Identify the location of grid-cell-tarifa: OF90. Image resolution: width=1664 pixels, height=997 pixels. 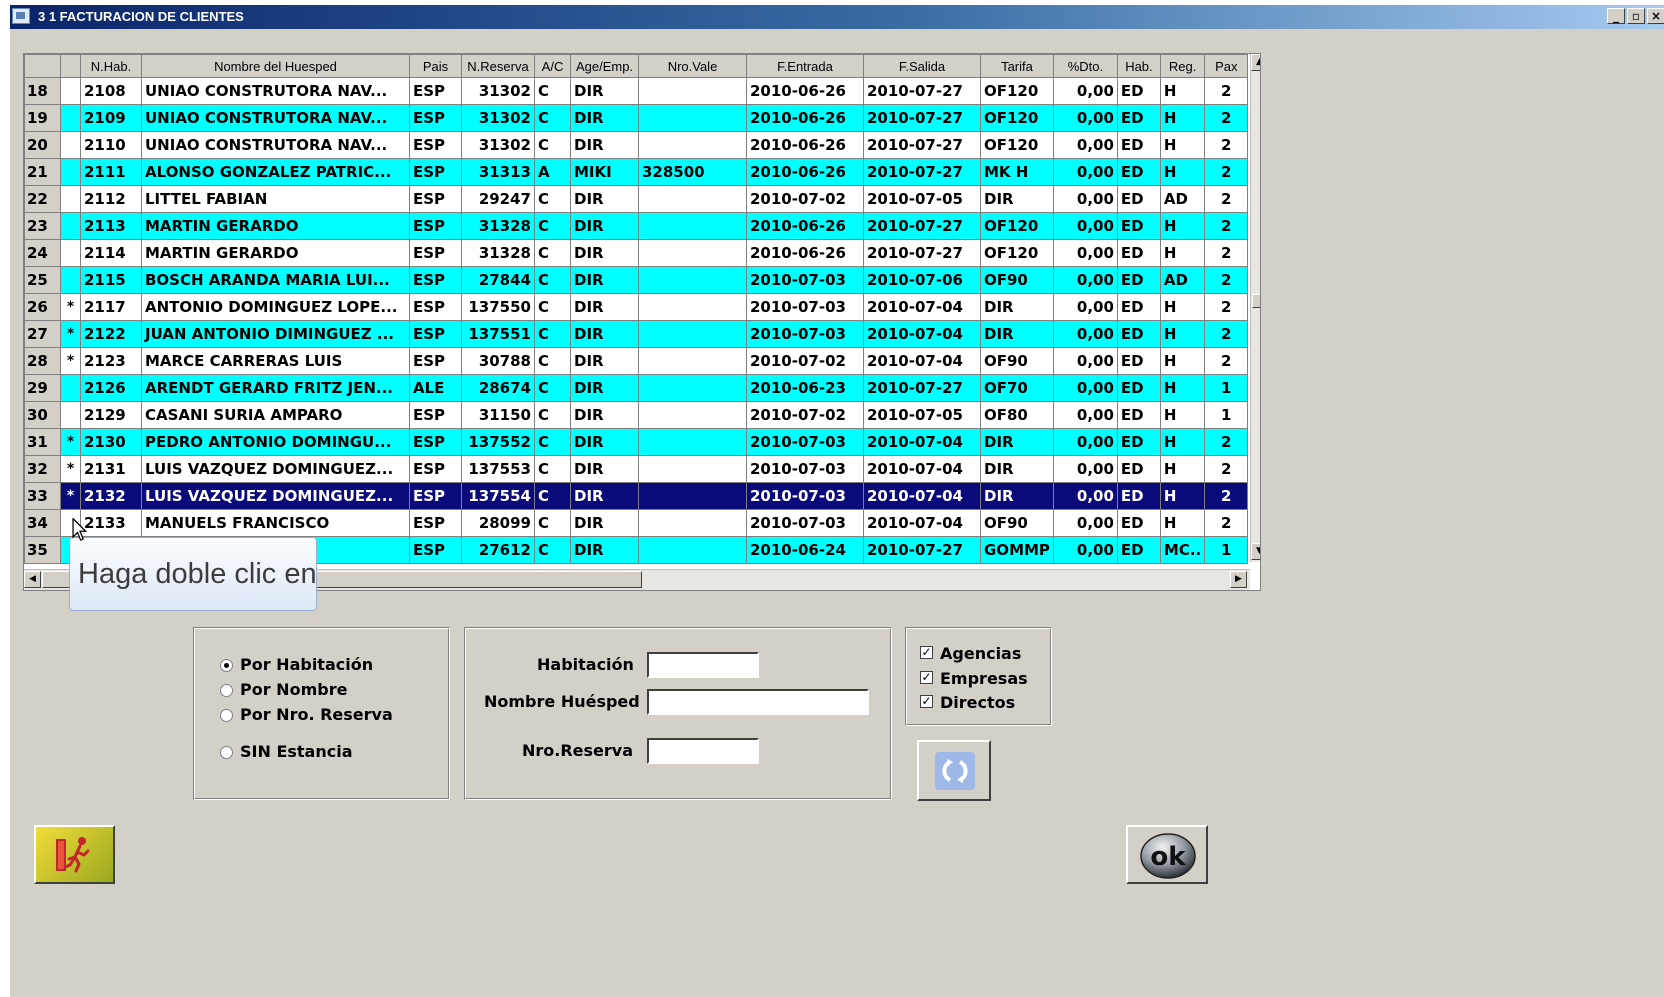
(1017, 361).